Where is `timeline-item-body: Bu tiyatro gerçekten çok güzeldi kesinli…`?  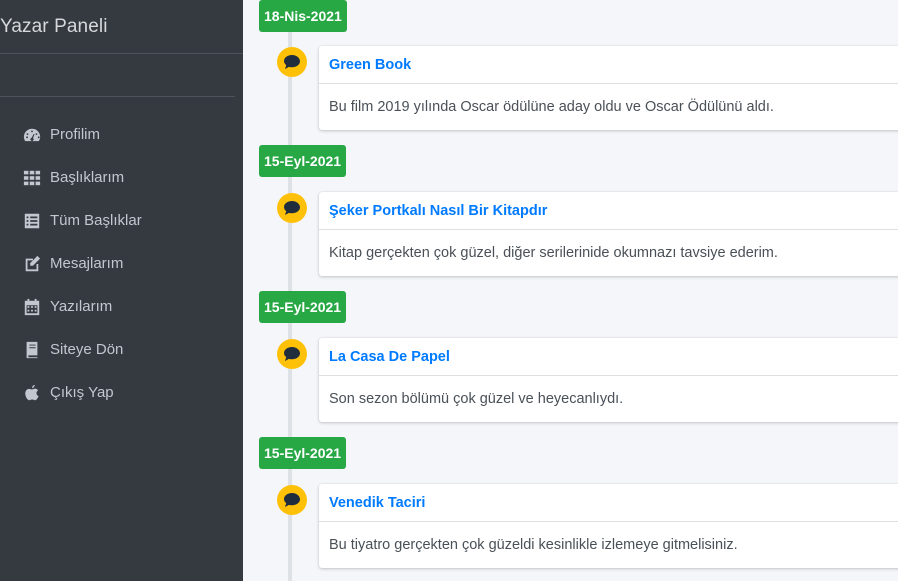 timeline-item-body: Bu tiyatro gerçekten çok güzeldi kesinli… is located at coordinates (533, 545).